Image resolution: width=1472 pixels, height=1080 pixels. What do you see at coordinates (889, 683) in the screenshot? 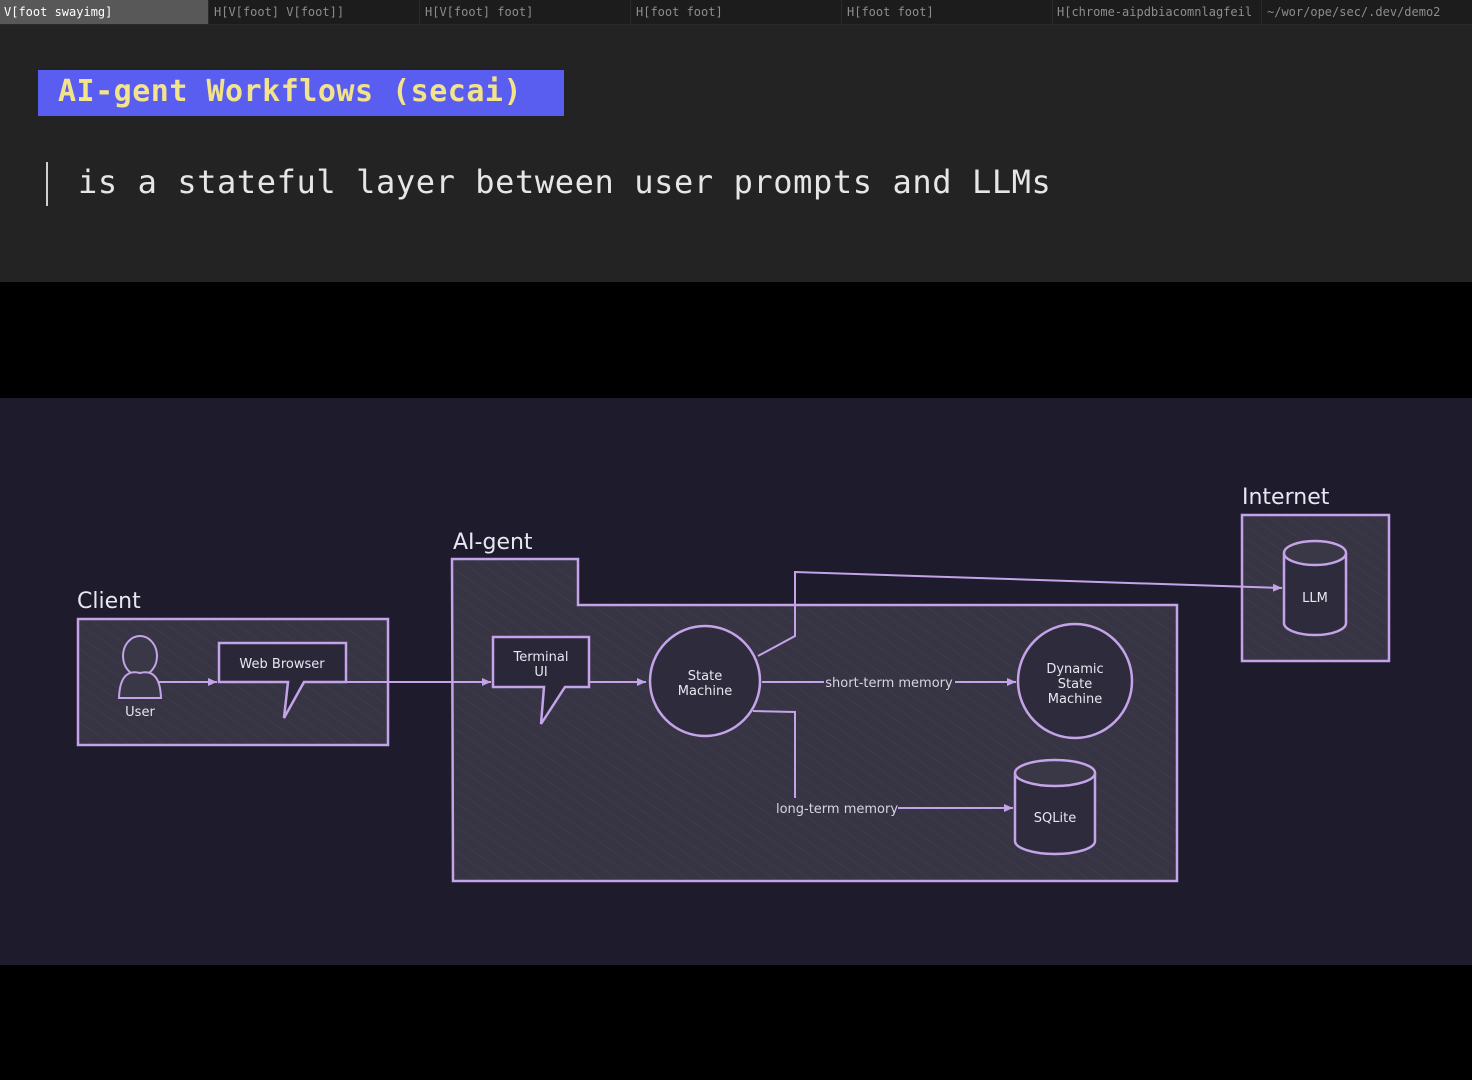
I see `short-term-memory-label: short-term memory` at bounding box center [889, 683].